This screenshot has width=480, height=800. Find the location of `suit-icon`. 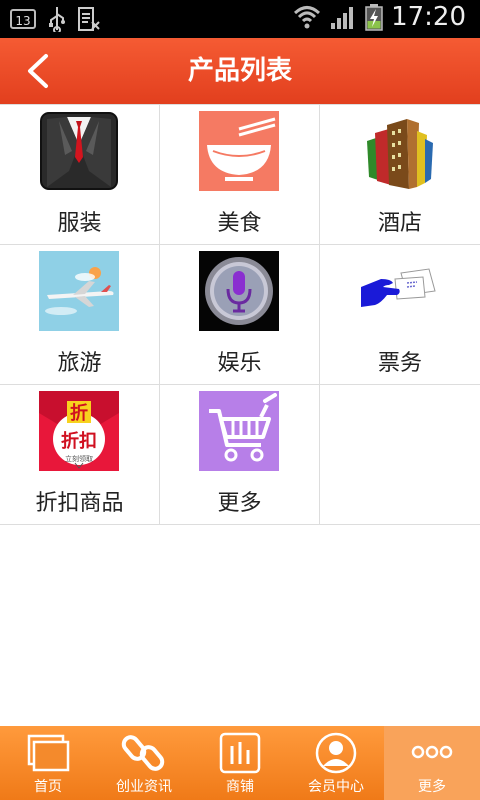

suit-icon is located at coordinates (79, 151).